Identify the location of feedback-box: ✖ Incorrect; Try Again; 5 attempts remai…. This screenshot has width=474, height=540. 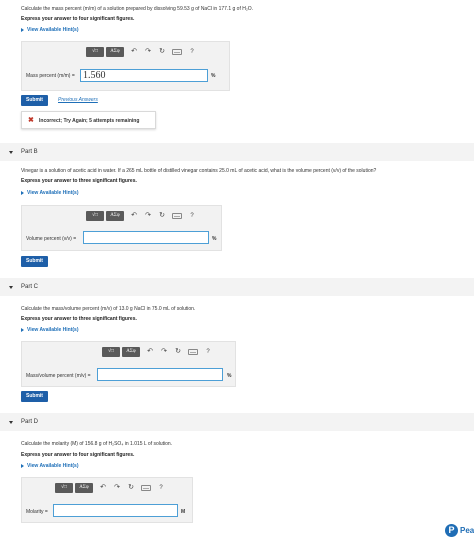
(88, 120).